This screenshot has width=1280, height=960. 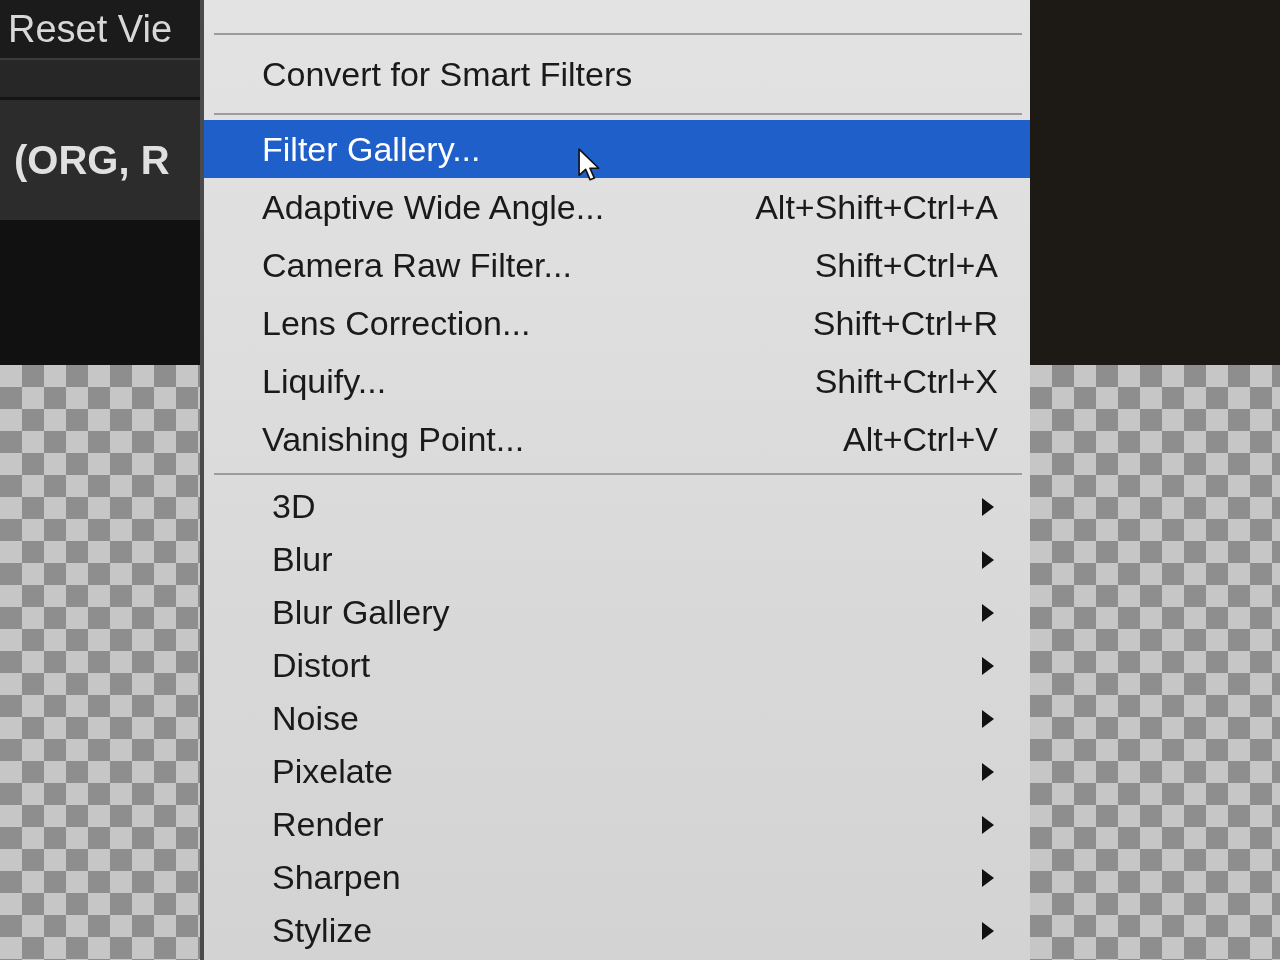 I want to click on shortcut-text: Shift+Ctrl+X, so click(x=906, y=381).